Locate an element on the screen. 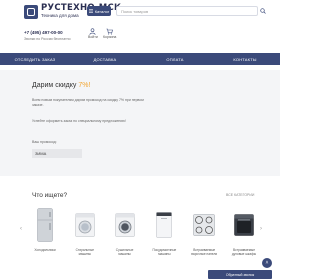 The width and height of the screenshot is (320, 280). main-nav: ОТСЛЕДИТЬ ЗАКАЗ ДОСТАВКА ОПЛАТА КОНТАКТЫ is located at coordinates (140, 59).